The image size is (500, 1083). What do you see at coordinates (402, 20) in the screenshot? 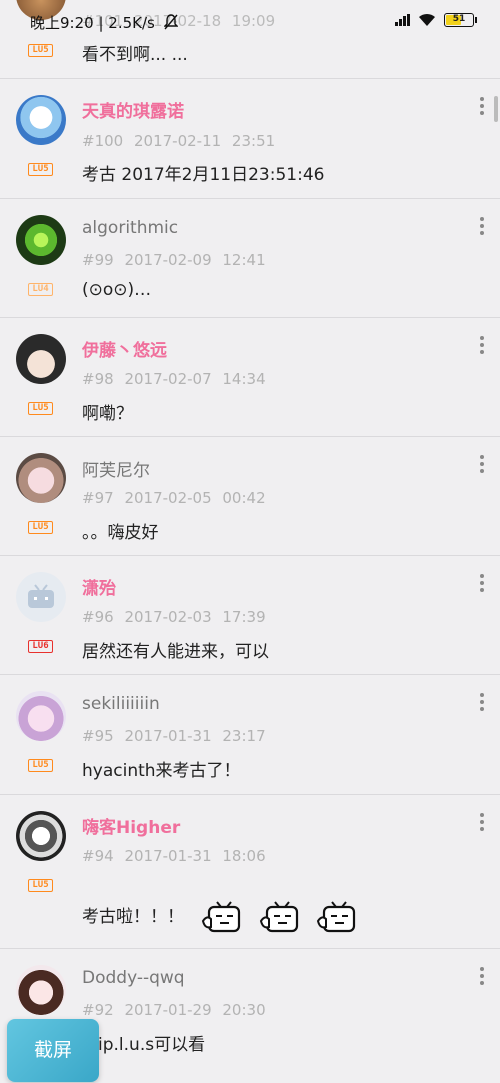
I see `signal-icon` at bounding box center [402, 20].